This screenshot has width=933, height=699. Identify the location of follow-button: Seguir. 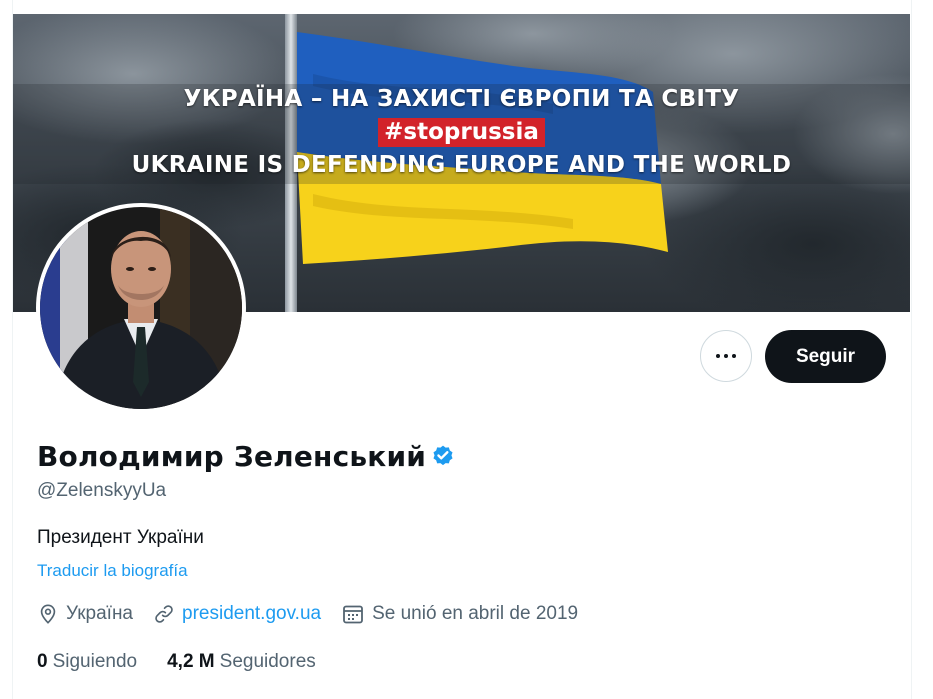
(825, 356).